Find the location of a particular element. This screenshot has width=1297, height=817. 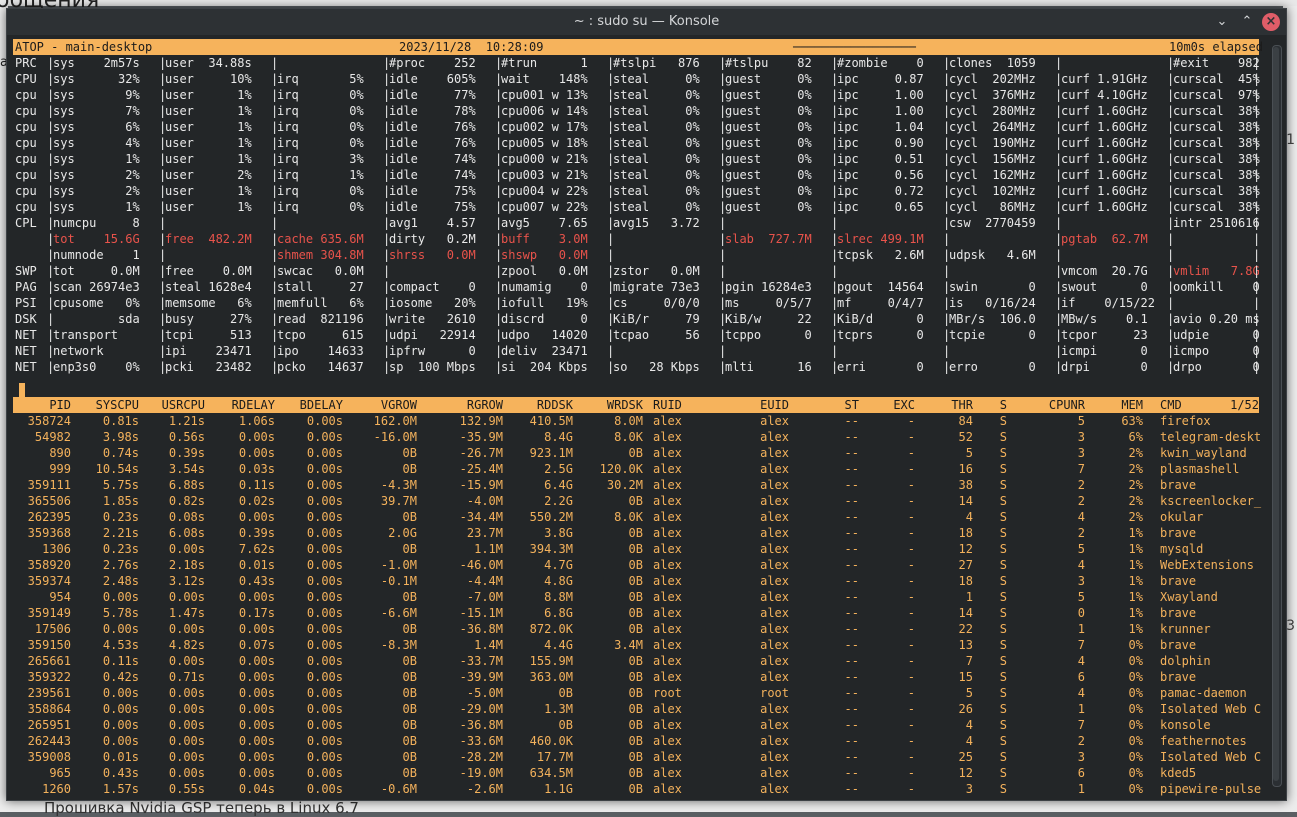

cell-rgrow: 132.9M is located at coordinates (481, 421).